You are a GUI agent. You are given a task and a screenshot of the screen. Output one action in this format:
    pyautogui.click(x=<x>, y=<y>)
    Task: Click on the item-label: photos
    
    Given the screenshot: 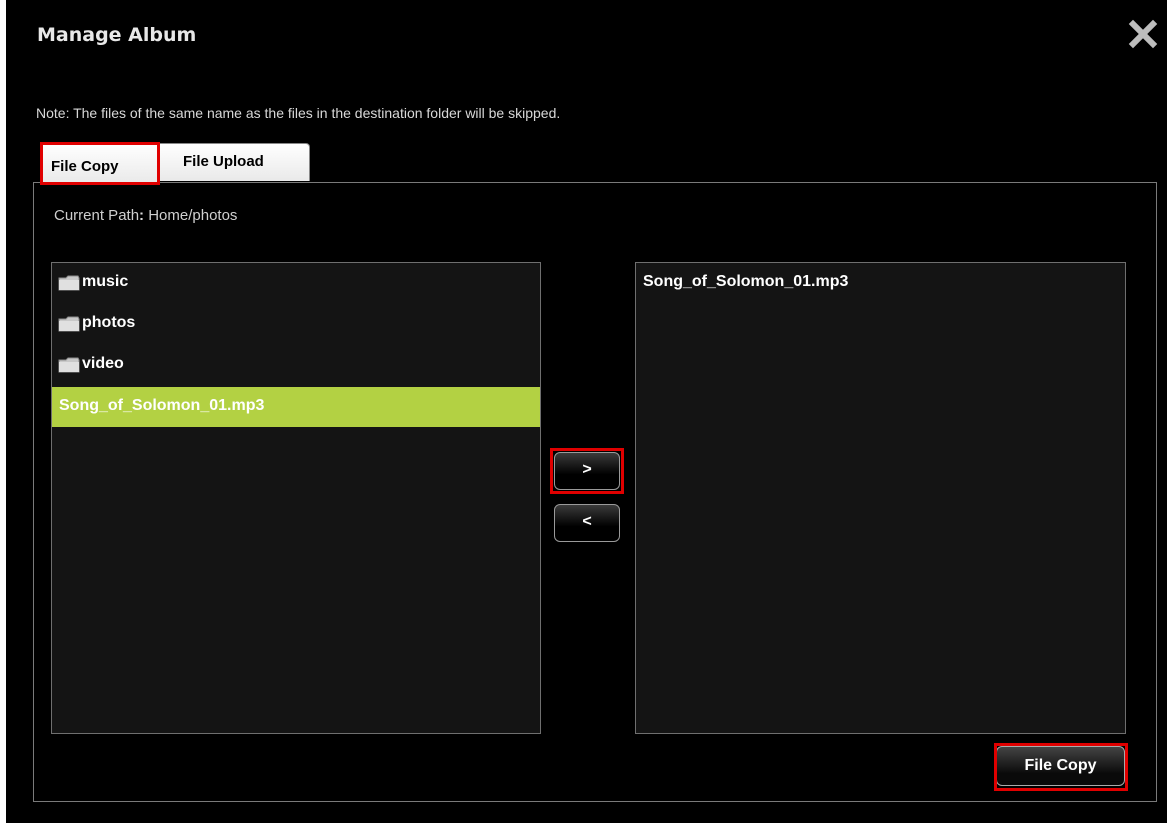 What is the action you would take?
    pyautogui.click(x=109, y=322)
    